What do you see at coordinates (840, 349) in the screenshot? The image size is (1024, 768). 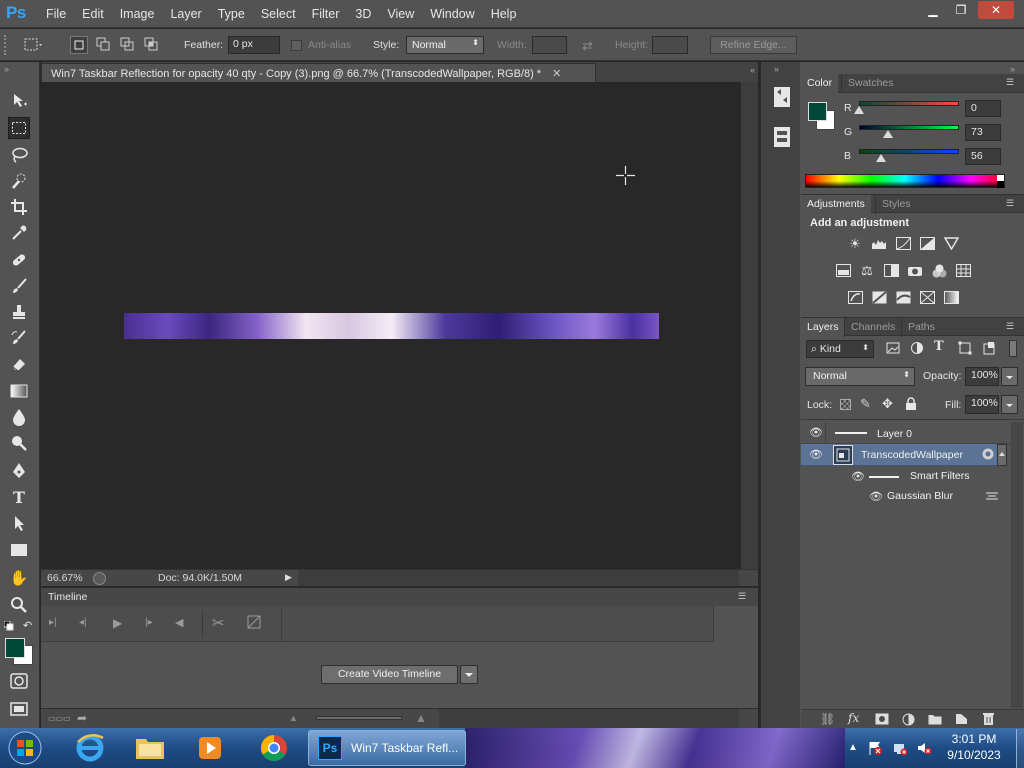 I see `layer-filter-kind-select: ⌕ Kind ⬍` at bounding box center [840, 349].